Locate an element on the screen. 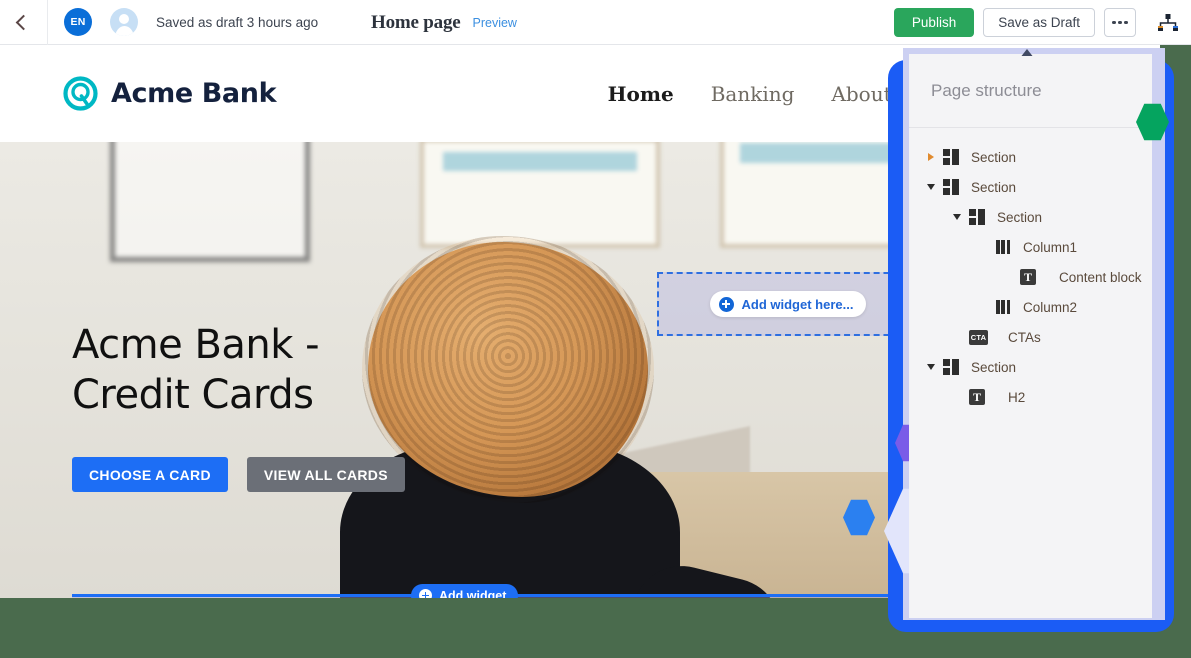  ellipsis-icon is located at coordinates (1114, 22).